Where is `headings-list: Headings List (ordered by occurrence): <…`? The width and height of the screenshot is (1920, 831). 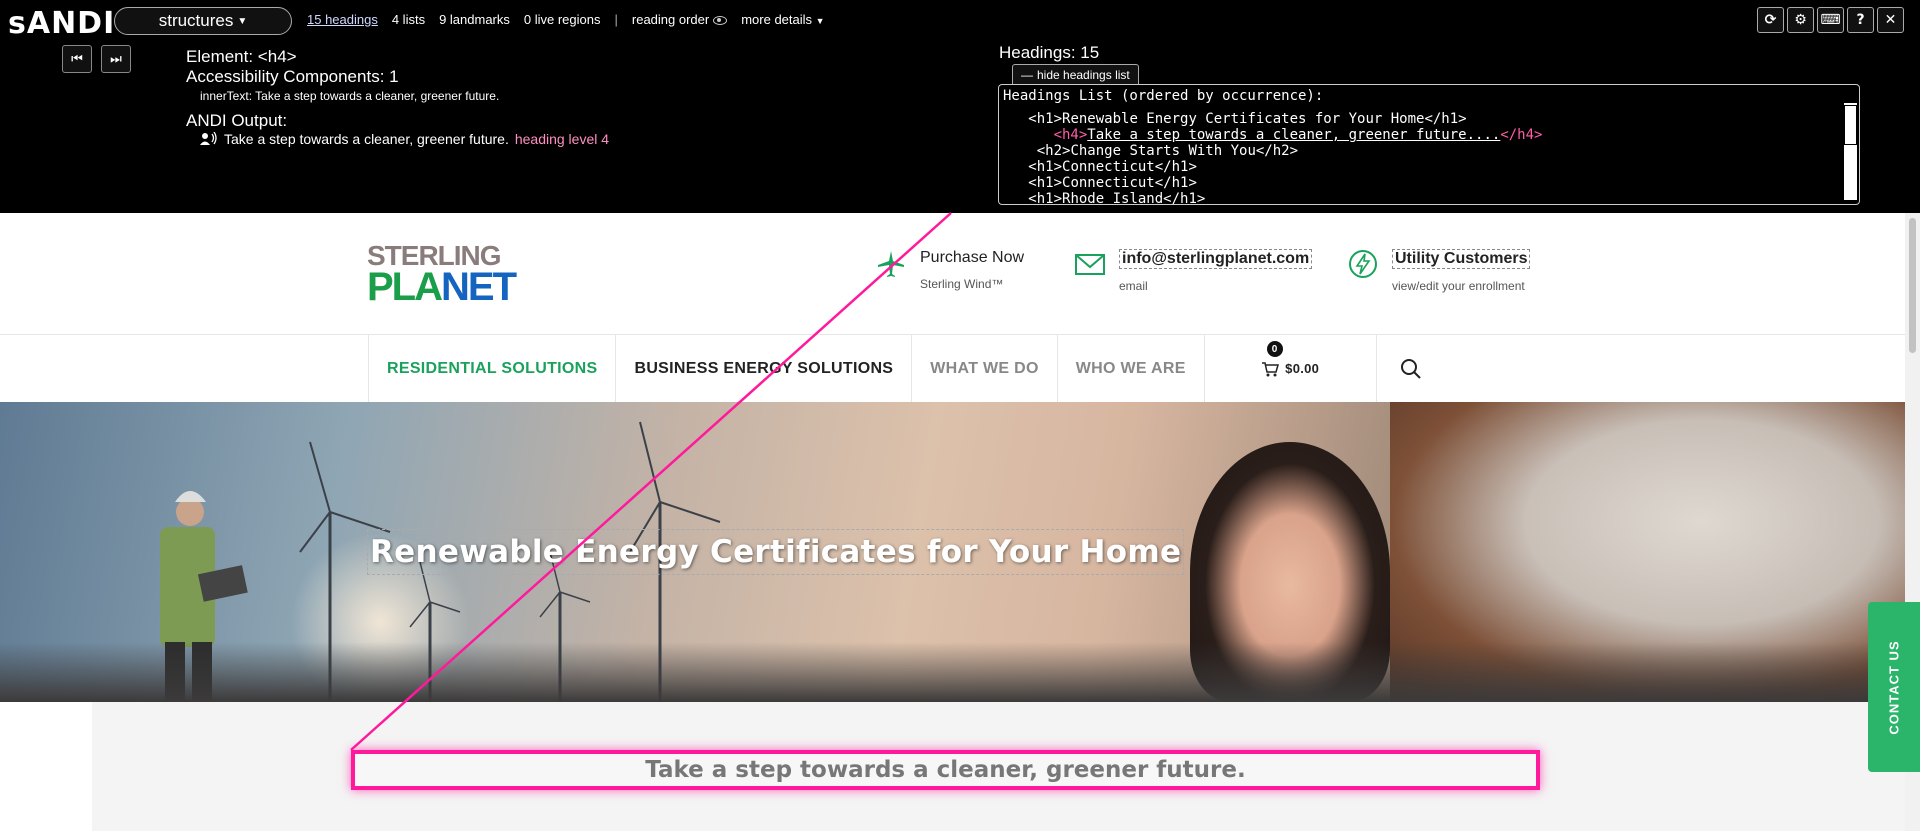 headings-list: Headings List (ordered by occurrence): <… is located at coordinates (1429, 144).